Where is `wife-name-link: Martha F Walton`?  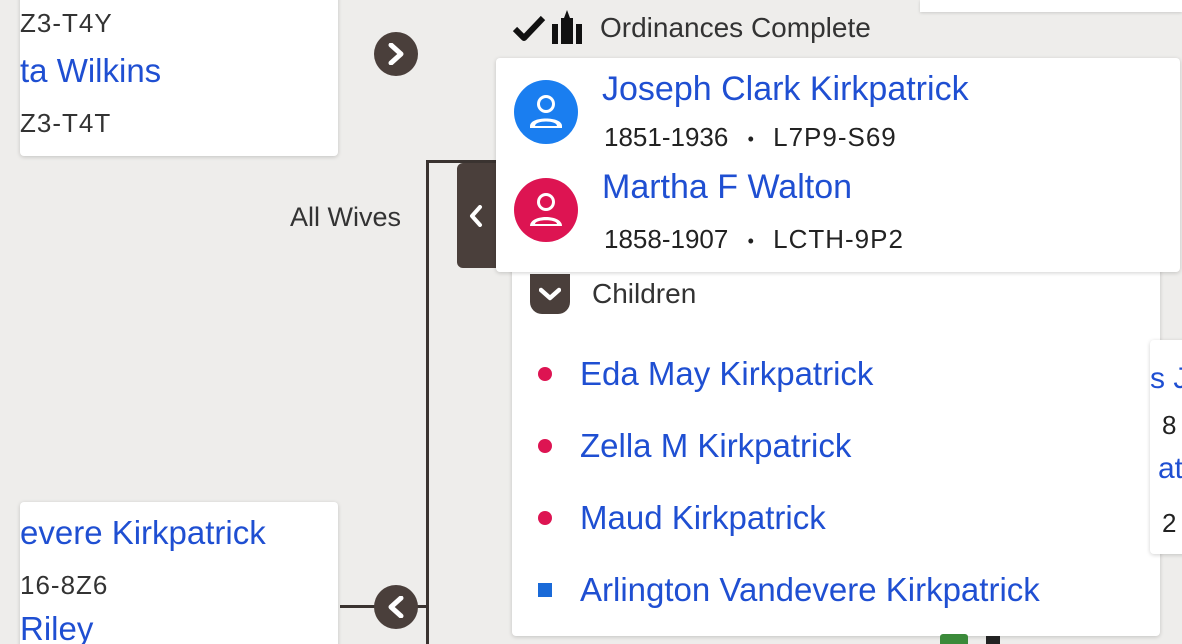 wife-name-link: Martha F Walton is located at coordinates (727, 187).